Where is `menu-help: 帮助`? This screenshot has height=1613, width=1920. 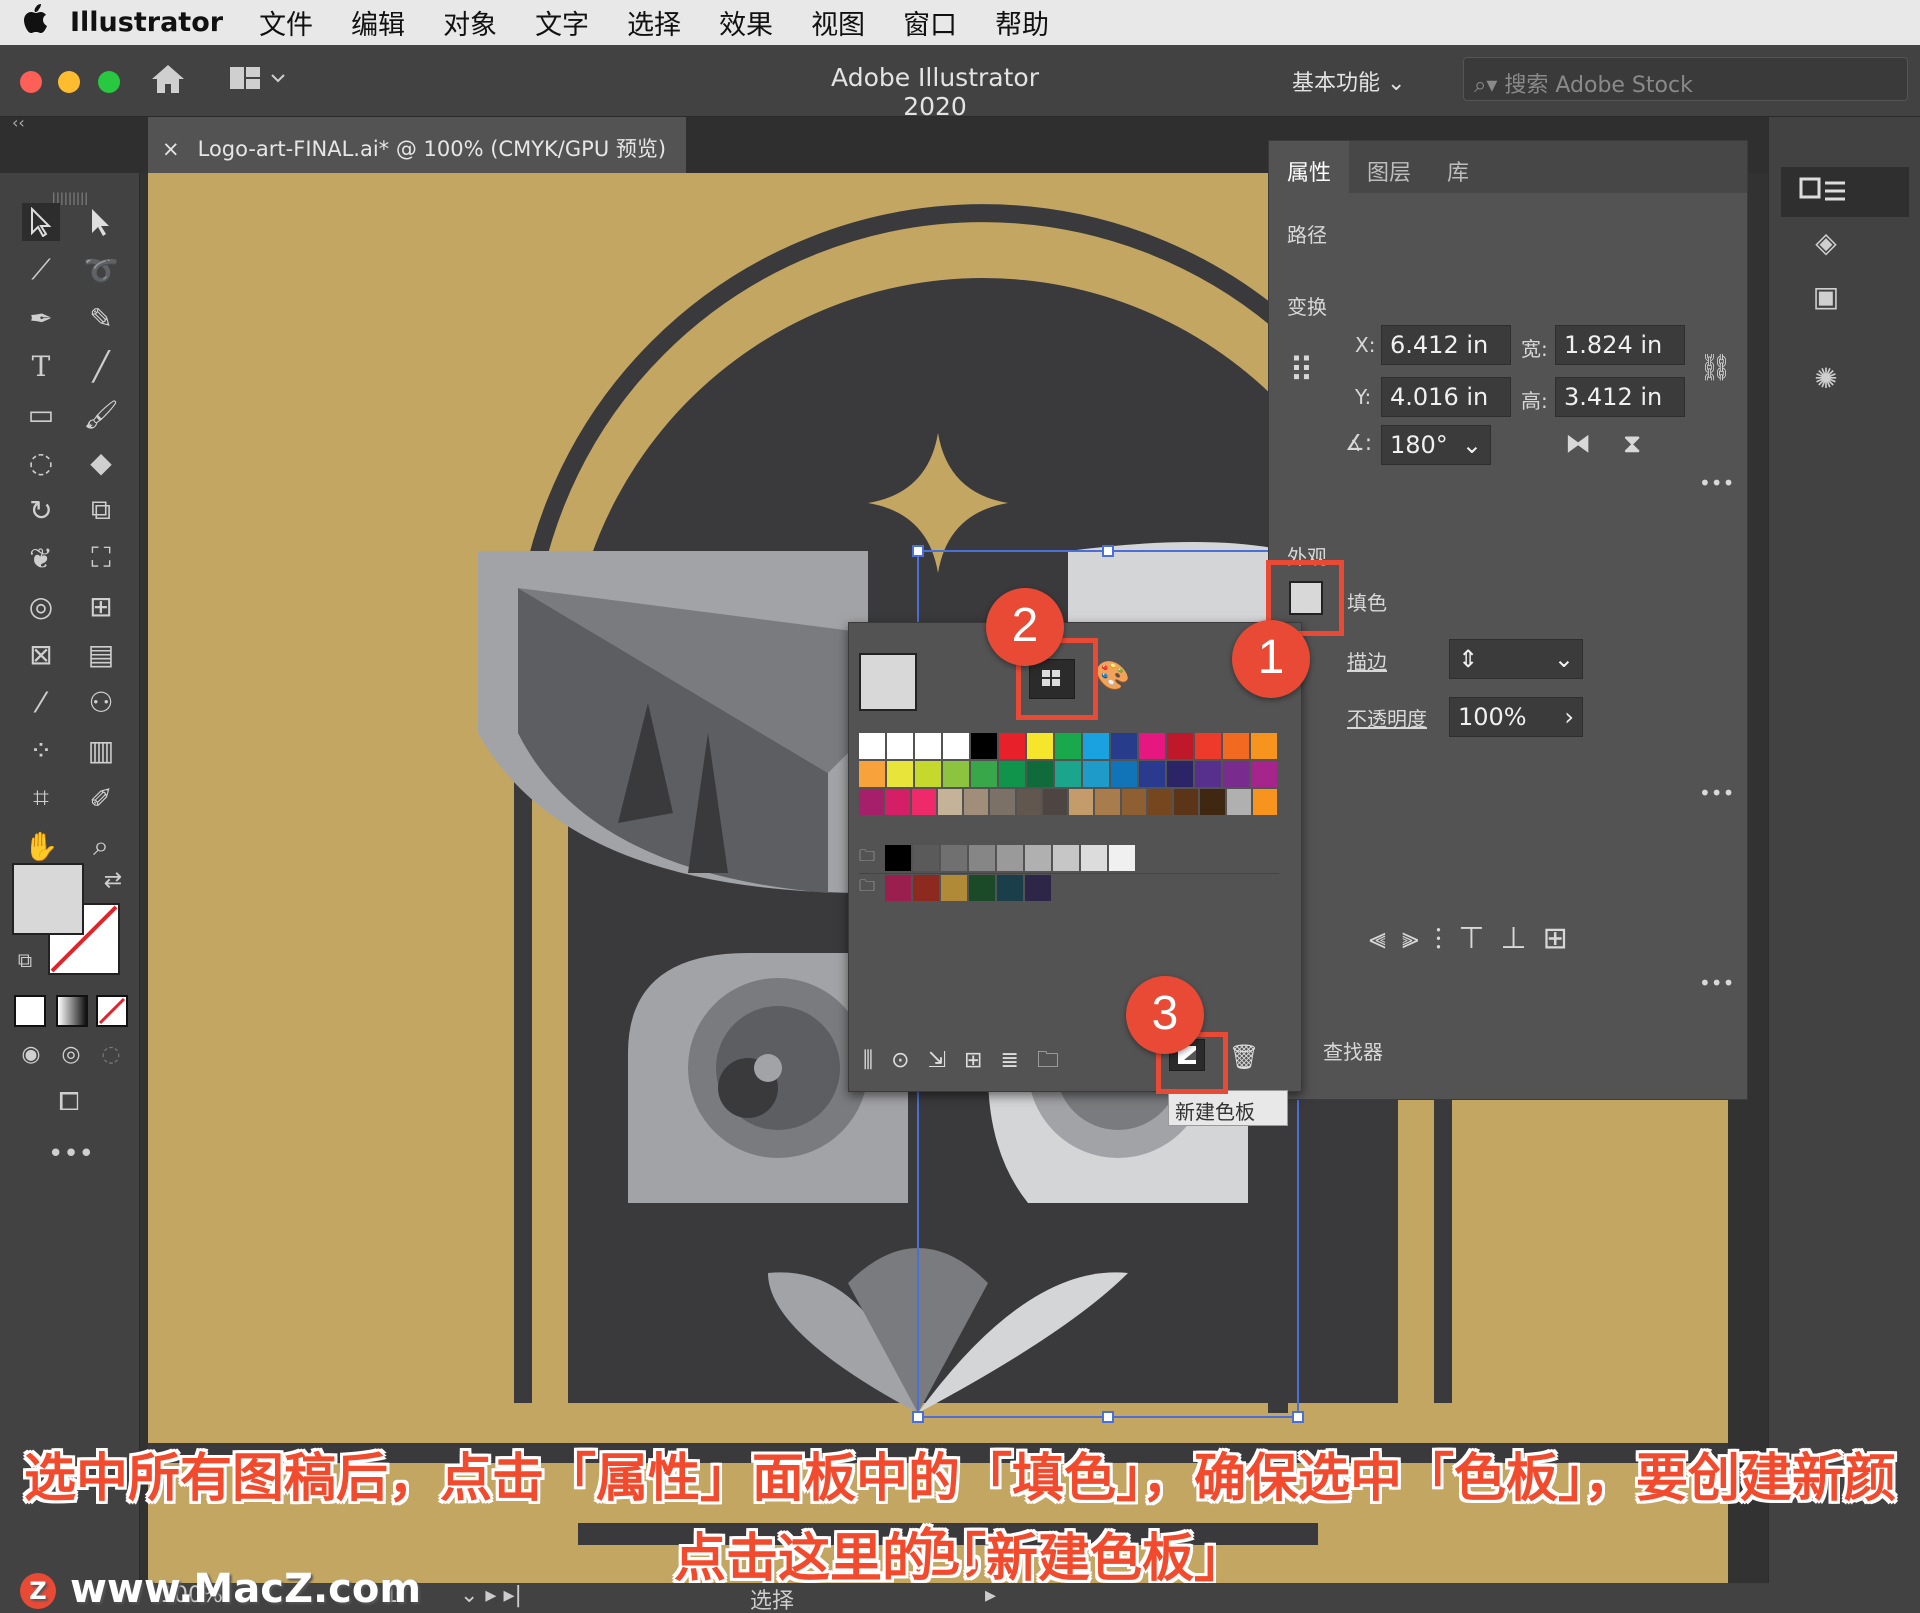 menu-help: 帮助 is located at coordinates (1022, 22).